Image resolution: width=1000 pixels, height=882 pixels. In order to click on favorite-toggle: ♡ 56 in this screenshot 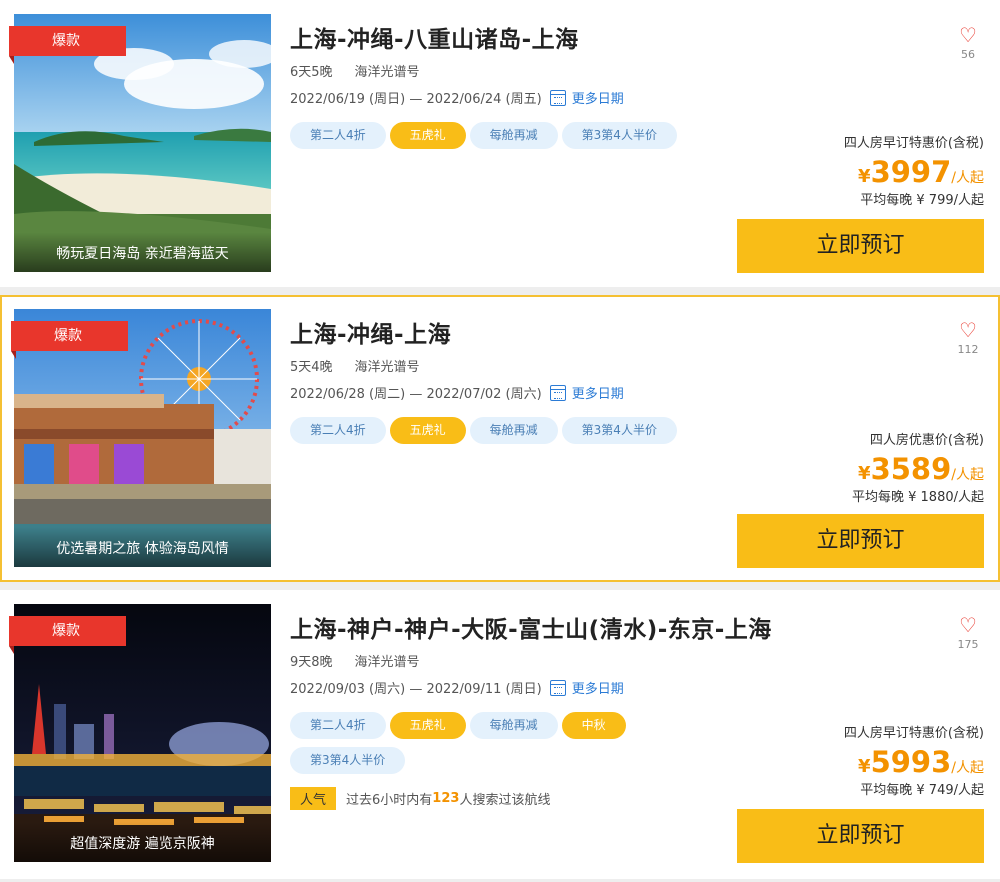, I will do `click(968, 42)`.